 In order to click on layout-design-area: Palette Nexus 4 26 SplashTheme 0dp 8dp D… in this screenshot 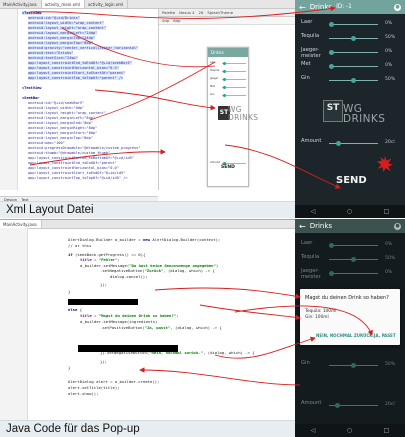, I will do `click(226, 99)`.